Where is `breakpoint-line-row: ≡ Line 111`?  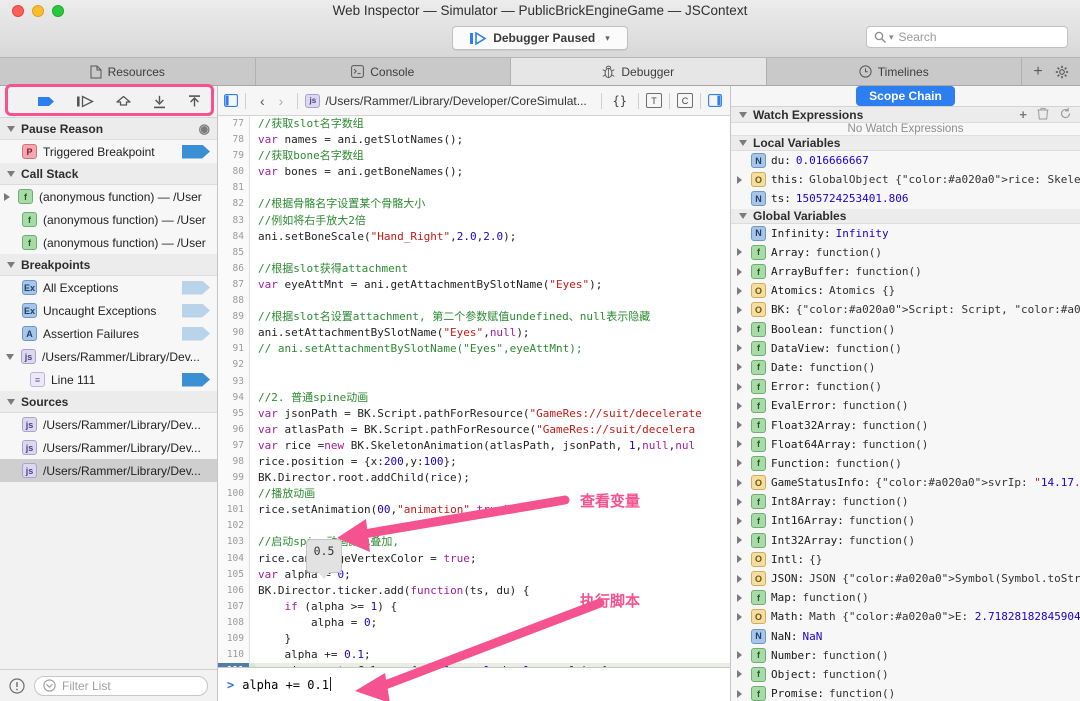
breakpoint-line-row: ≡ Line 111 is located at coordinates (108, 379).